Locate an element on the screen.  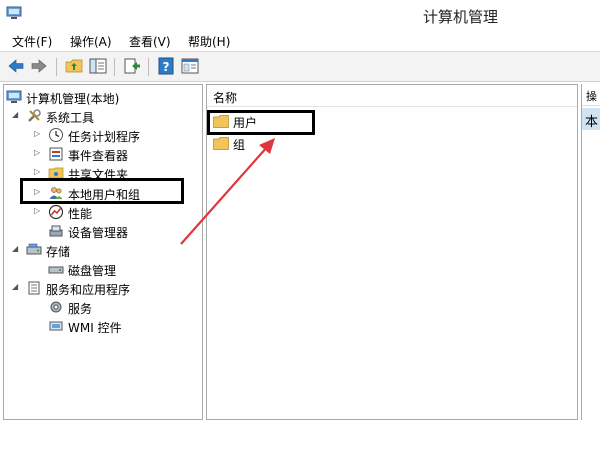
menu-file: 文件(F) is located at coordinates (32, 41).